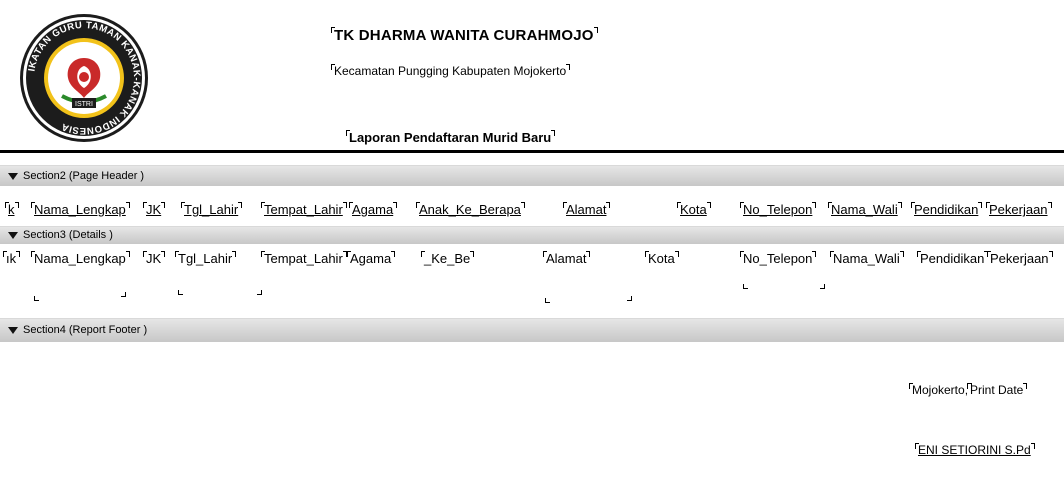 This screenshot has height=482, width=1064. I want to click on detail-field-tgl: Tgl_Lahir, so click(205, 258).